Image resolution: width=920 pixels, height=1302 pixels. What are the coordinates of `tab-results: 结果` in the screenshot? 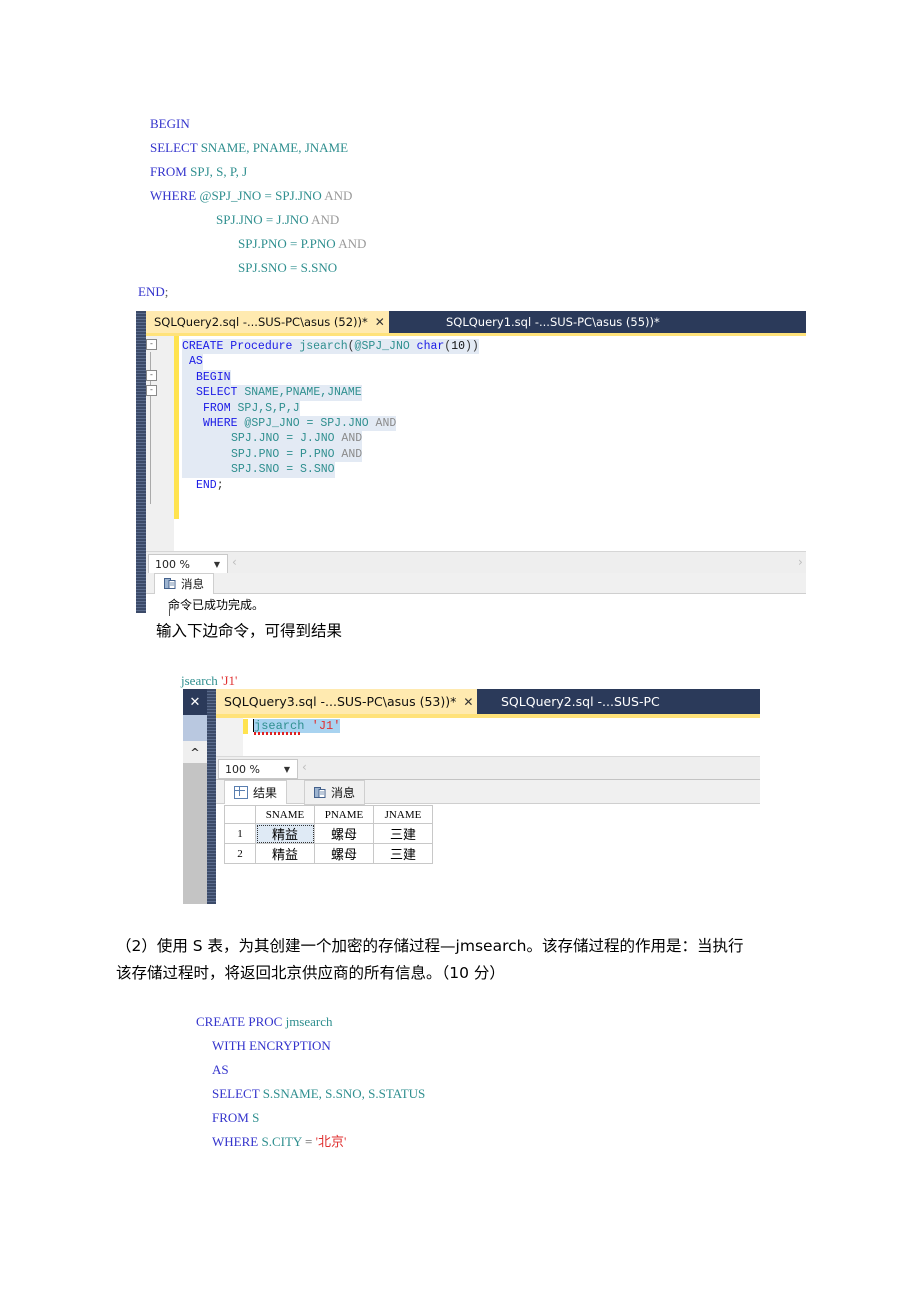 It's located at (256, 792).